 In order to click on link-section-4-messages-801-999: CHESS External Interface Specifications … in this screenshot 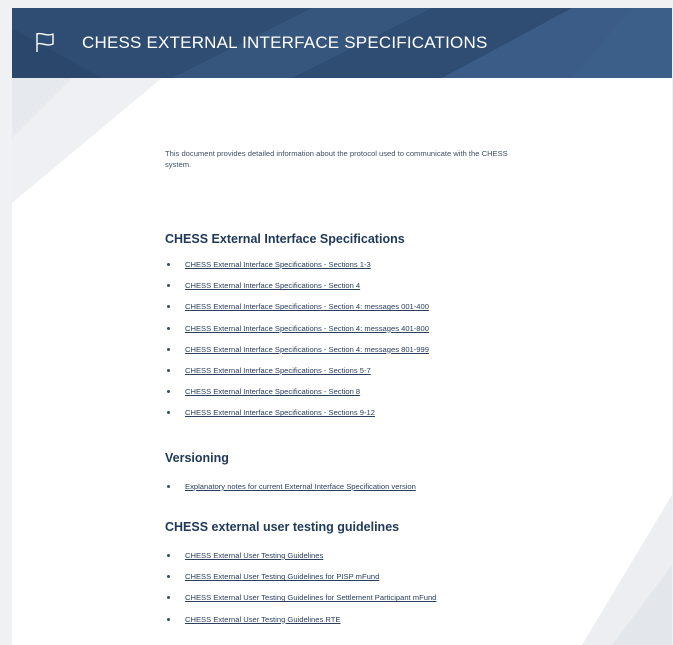, I will do `click(307, 350)`.